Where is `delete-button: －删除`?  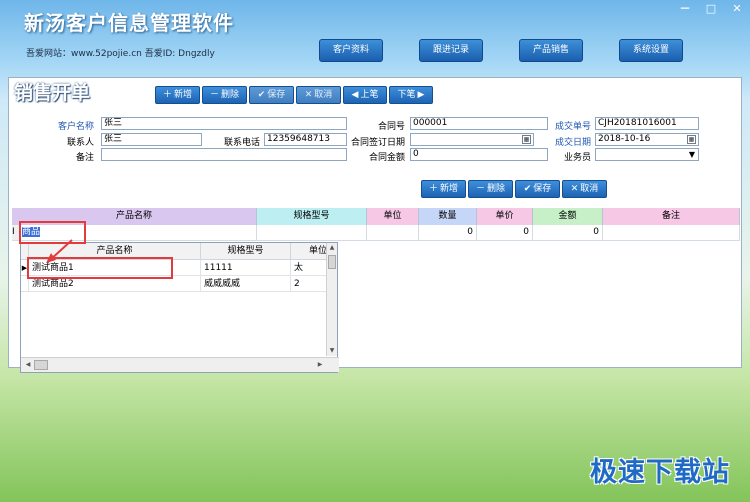
delete-button: －删除 is located at coordinates (224, 95).